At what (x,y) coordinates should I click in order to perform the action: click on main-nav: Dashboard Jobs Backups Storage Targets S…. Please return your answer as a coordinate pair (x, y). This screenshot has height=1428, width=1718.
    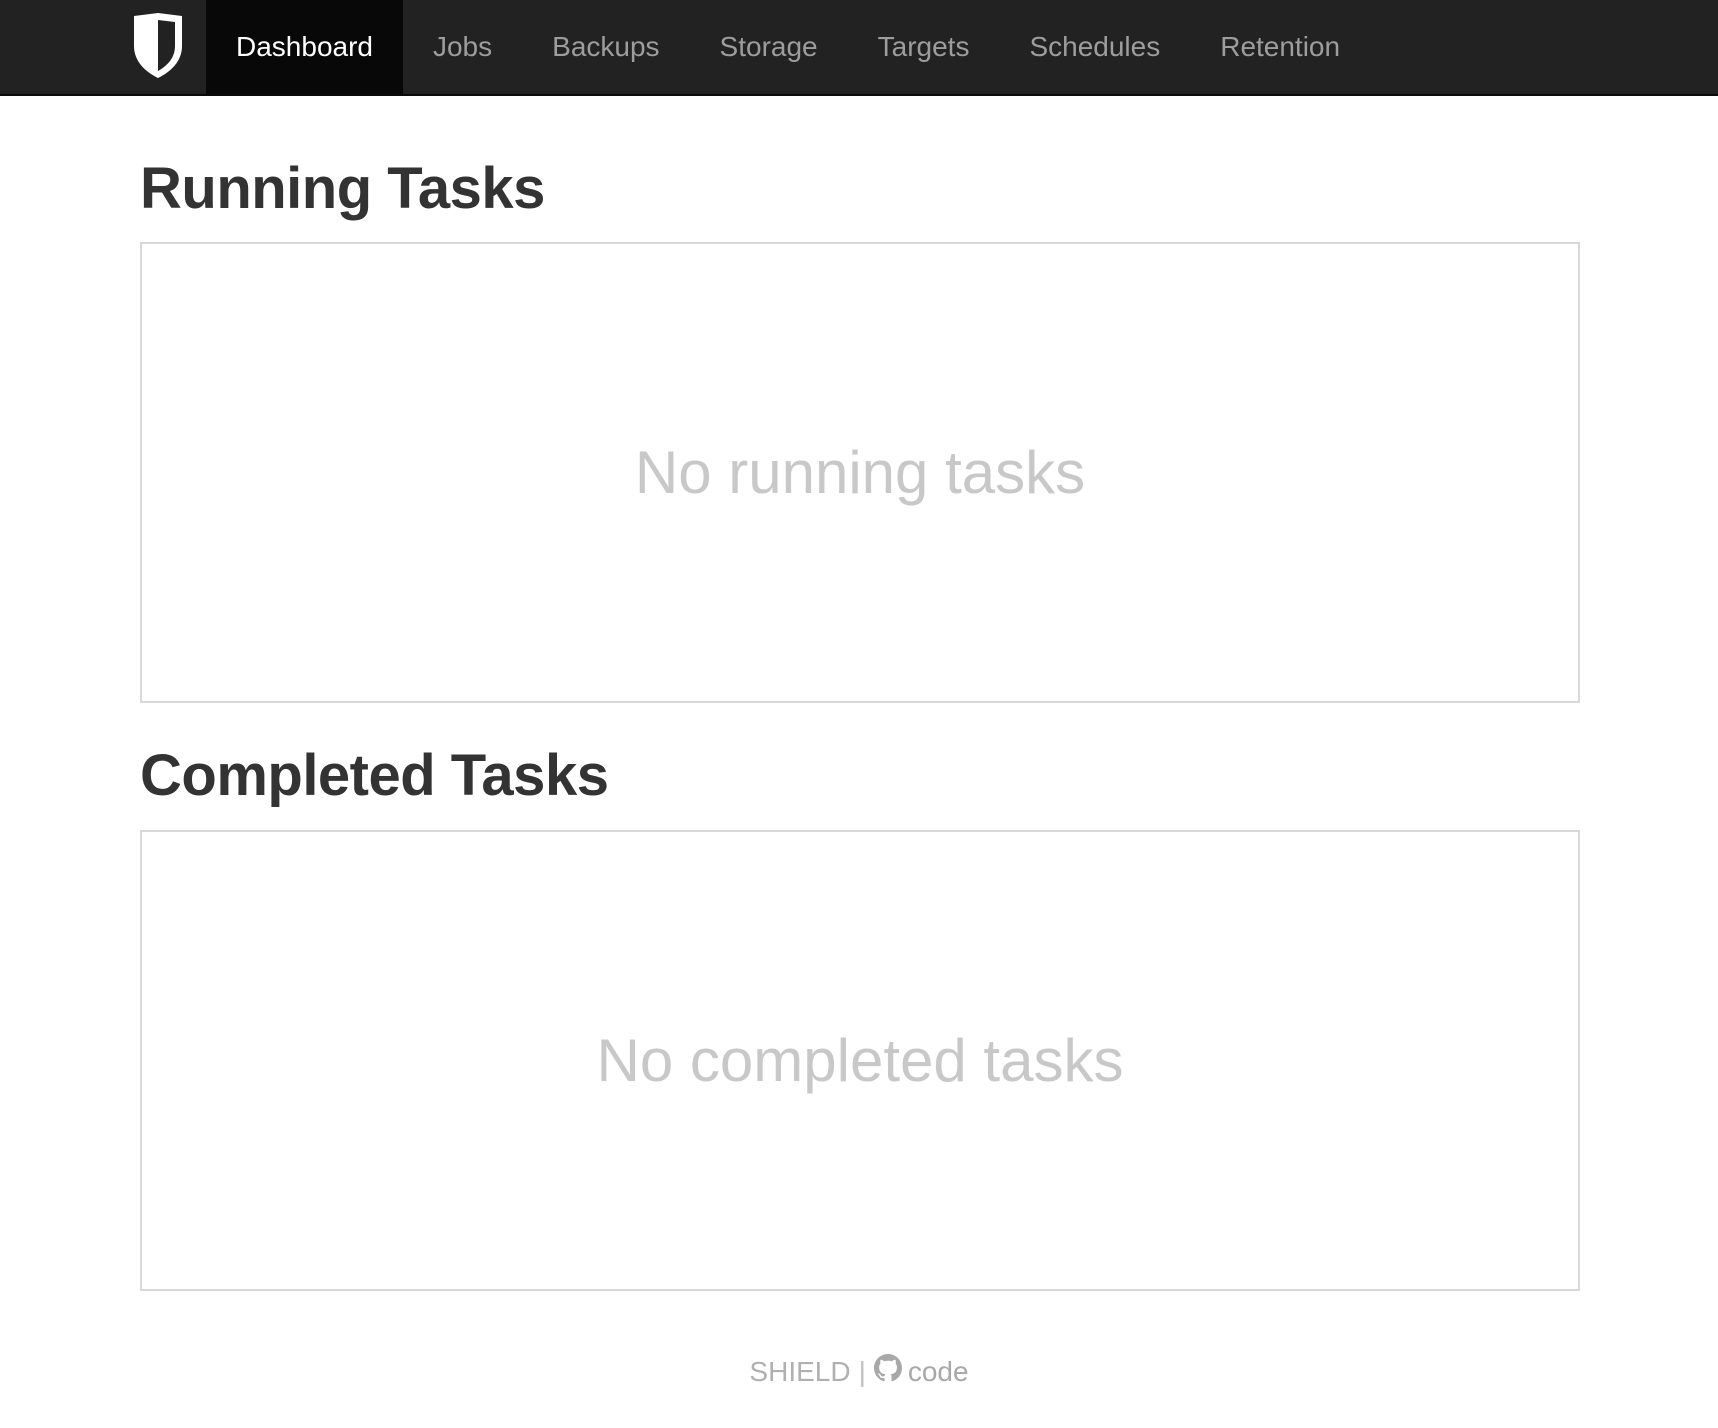
    Looking at the image, I should click on (788, 48).